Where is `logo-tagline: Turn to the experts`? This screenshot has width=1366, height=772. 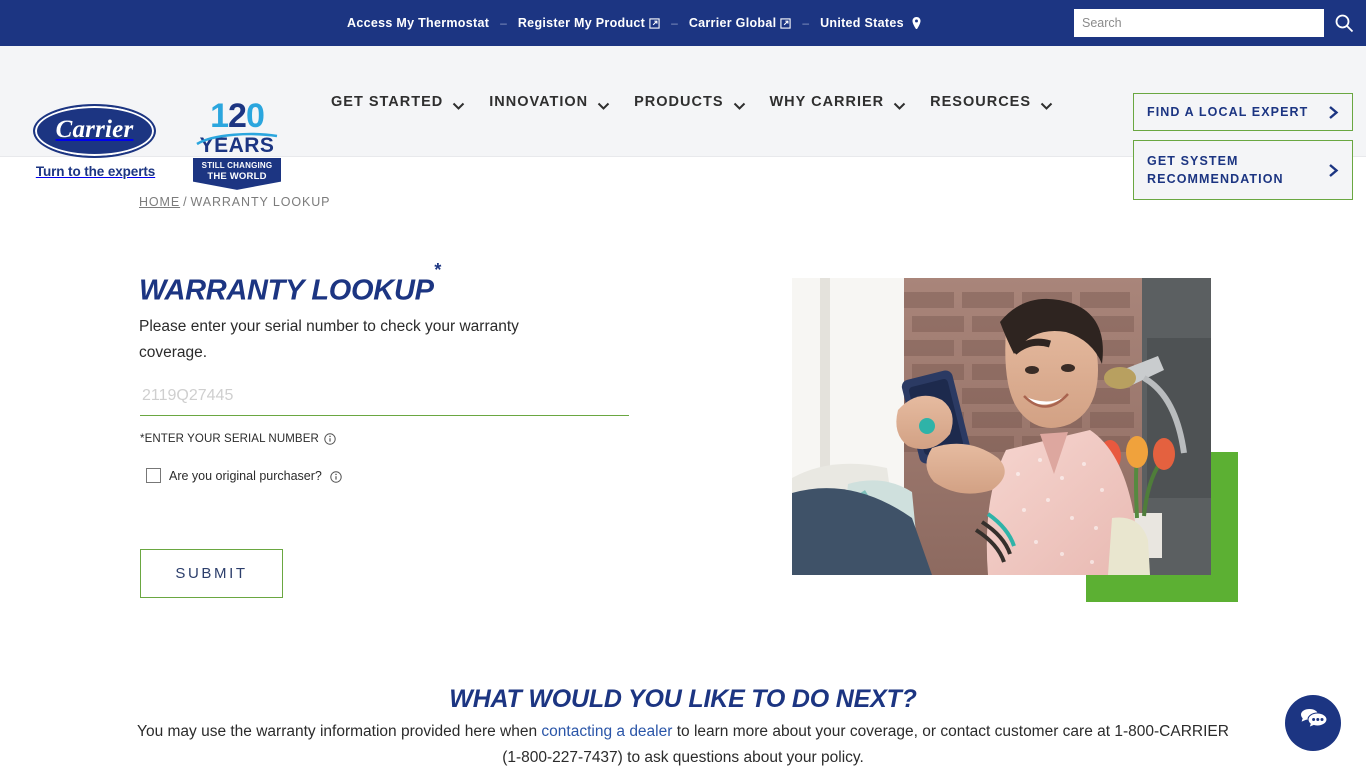 logo-tagline: Turn to the experts is located at coordinates (95, 171).